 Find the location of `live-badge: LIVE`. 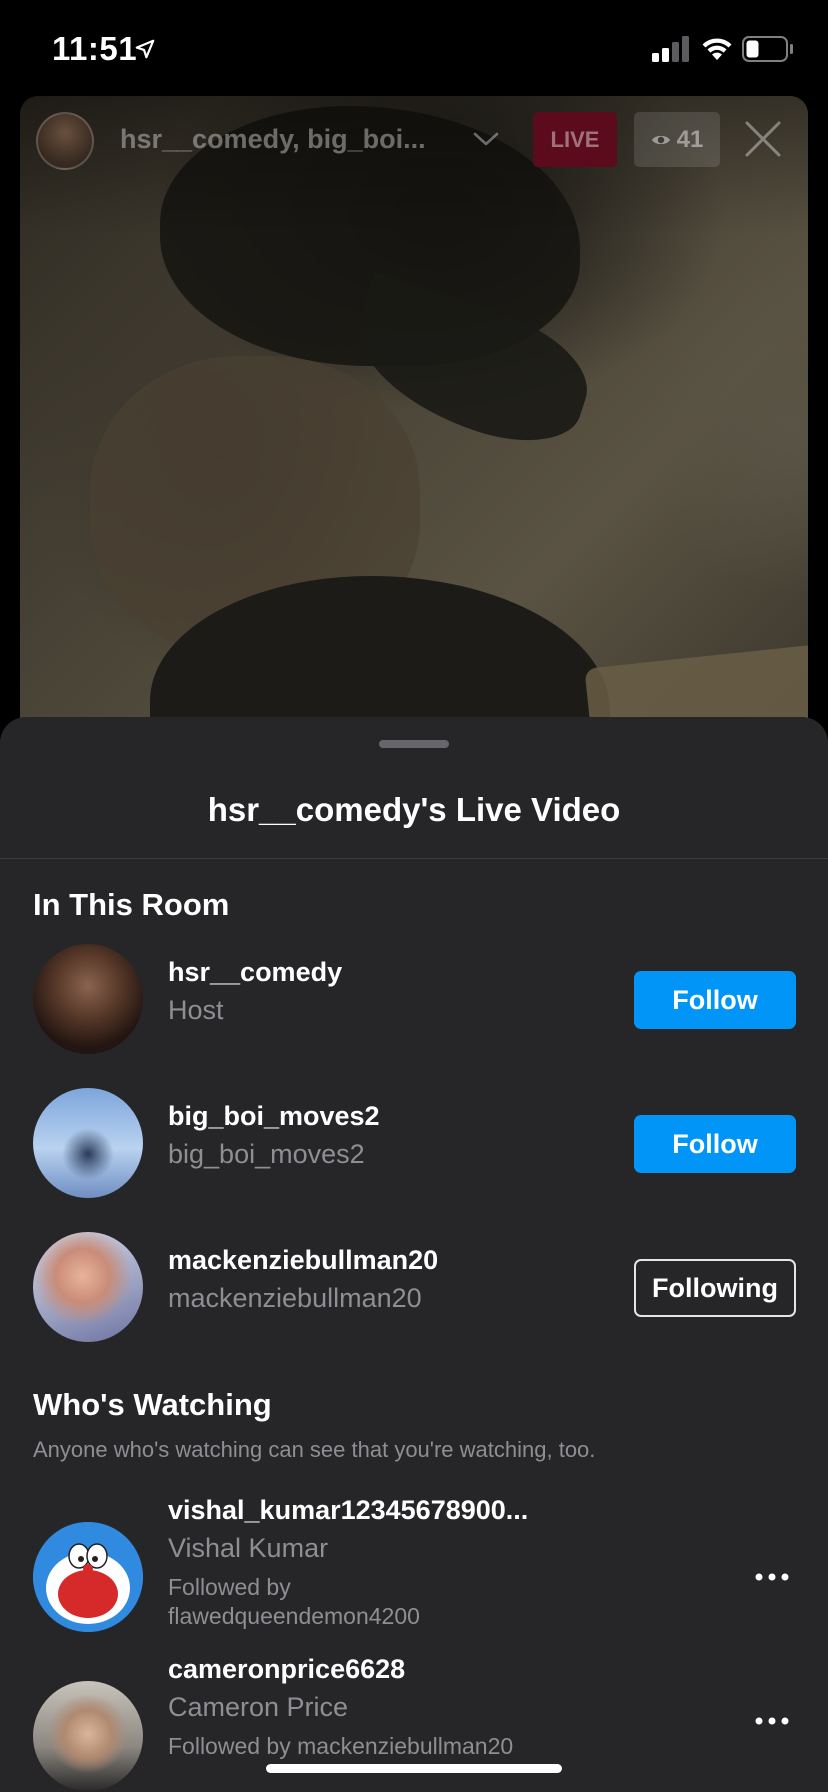

live-badge: LIVE is located at coordinates (575, 139).